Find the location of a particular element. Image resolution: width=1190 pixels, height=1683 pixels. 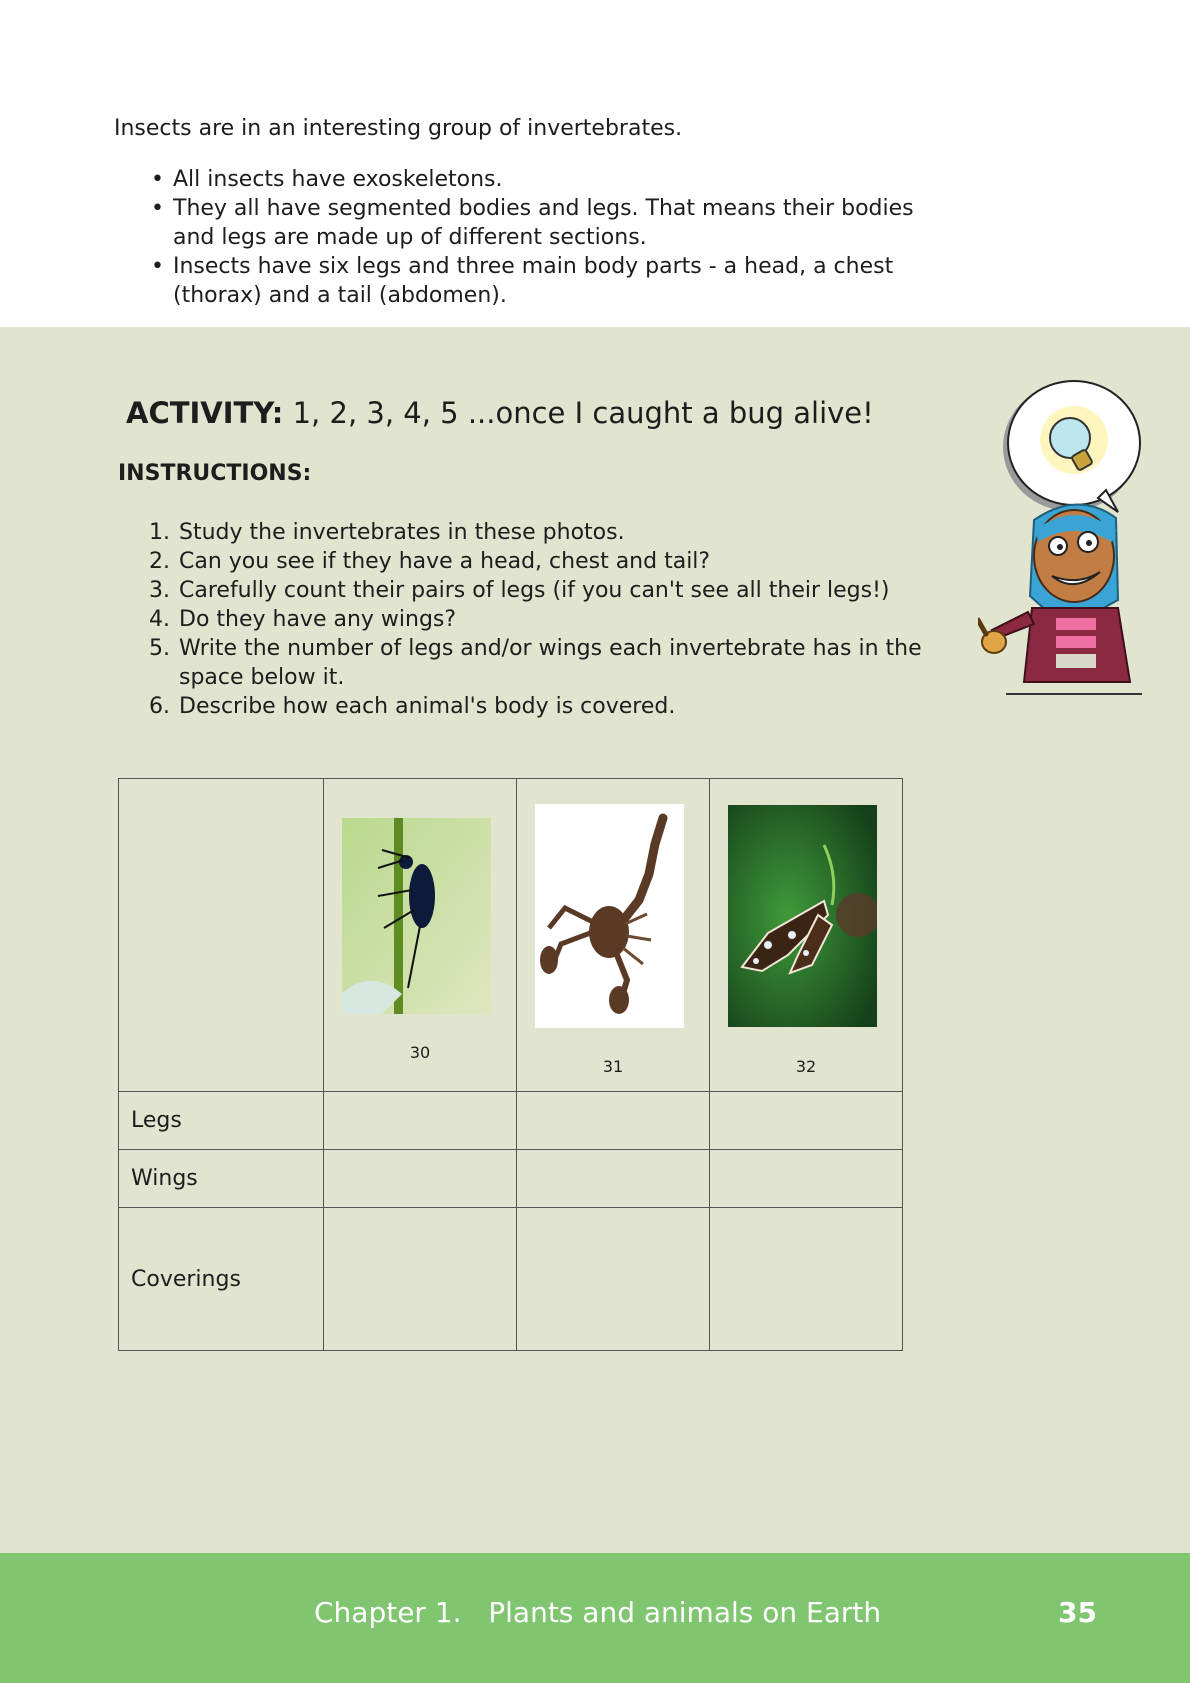

table-photo-row: 30 31 32 is located at coordinates (510, 935).